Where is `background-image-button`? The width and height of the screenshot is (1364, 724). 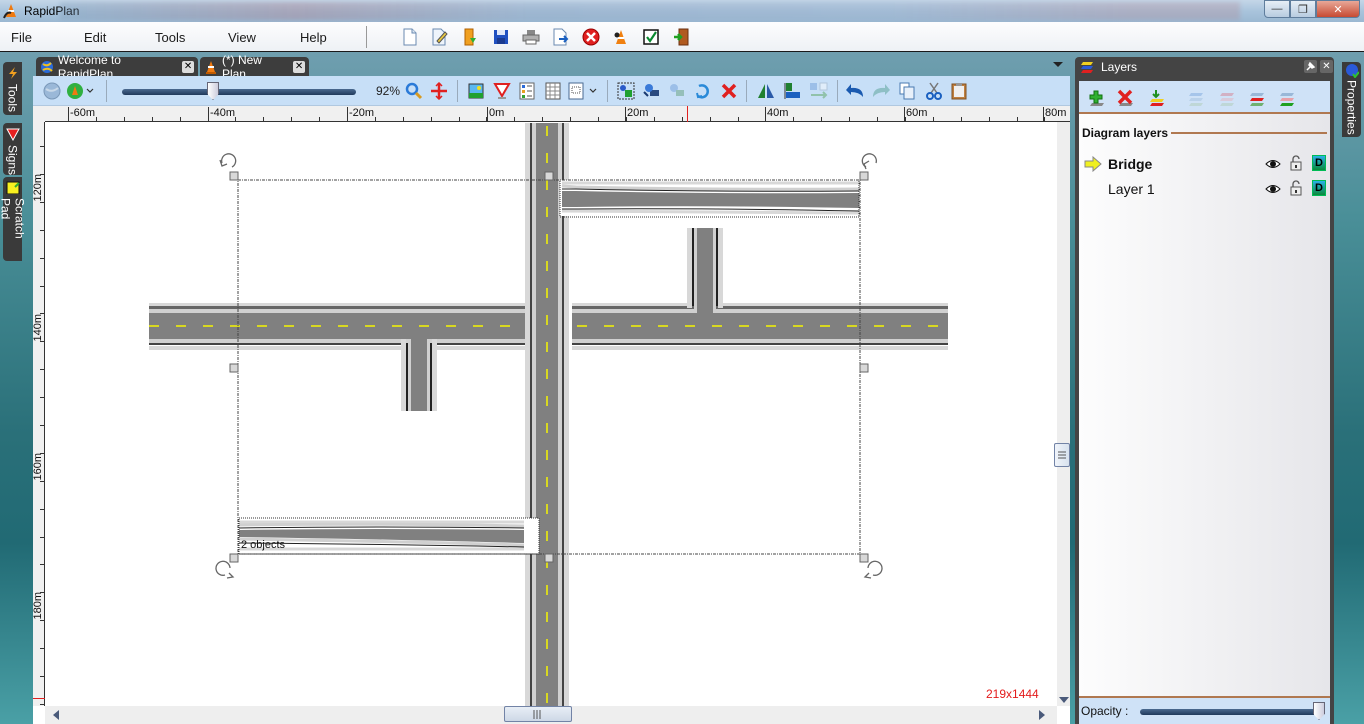 background-image-button is located at coordinates (476, 91).